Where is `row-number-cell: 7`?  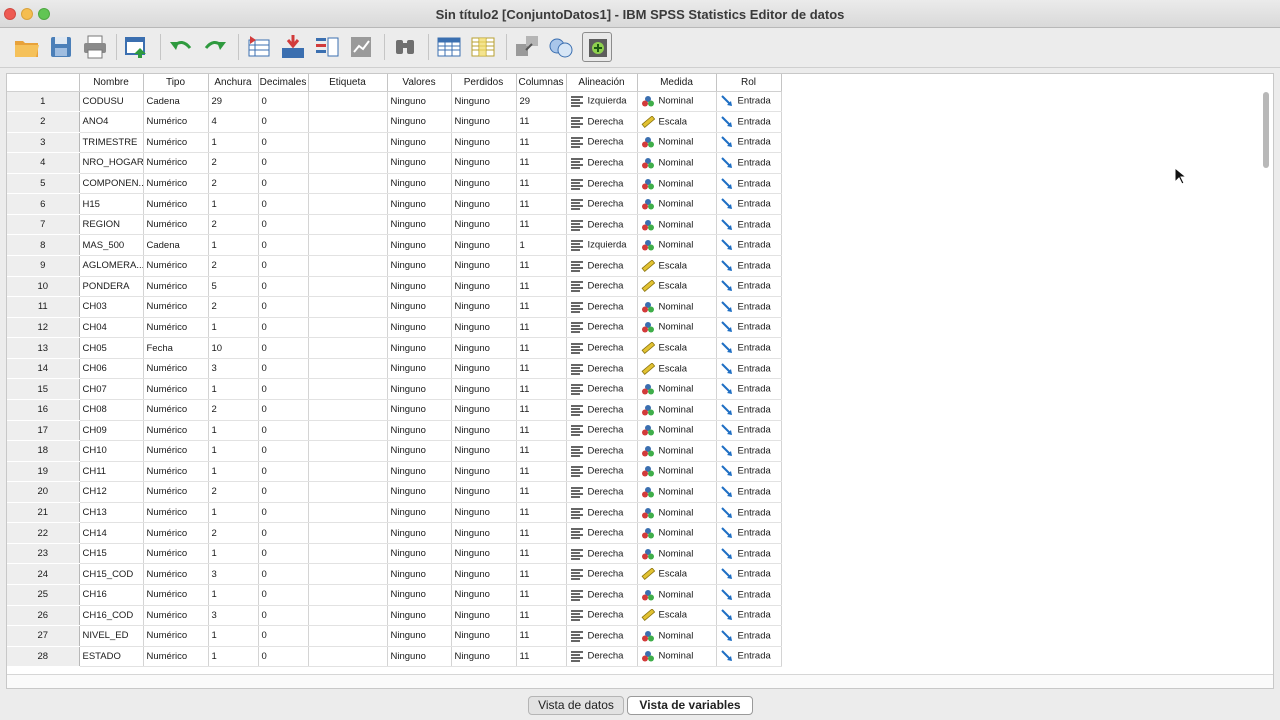 row-number-cell: 7 is located at coordinates (43, 225).